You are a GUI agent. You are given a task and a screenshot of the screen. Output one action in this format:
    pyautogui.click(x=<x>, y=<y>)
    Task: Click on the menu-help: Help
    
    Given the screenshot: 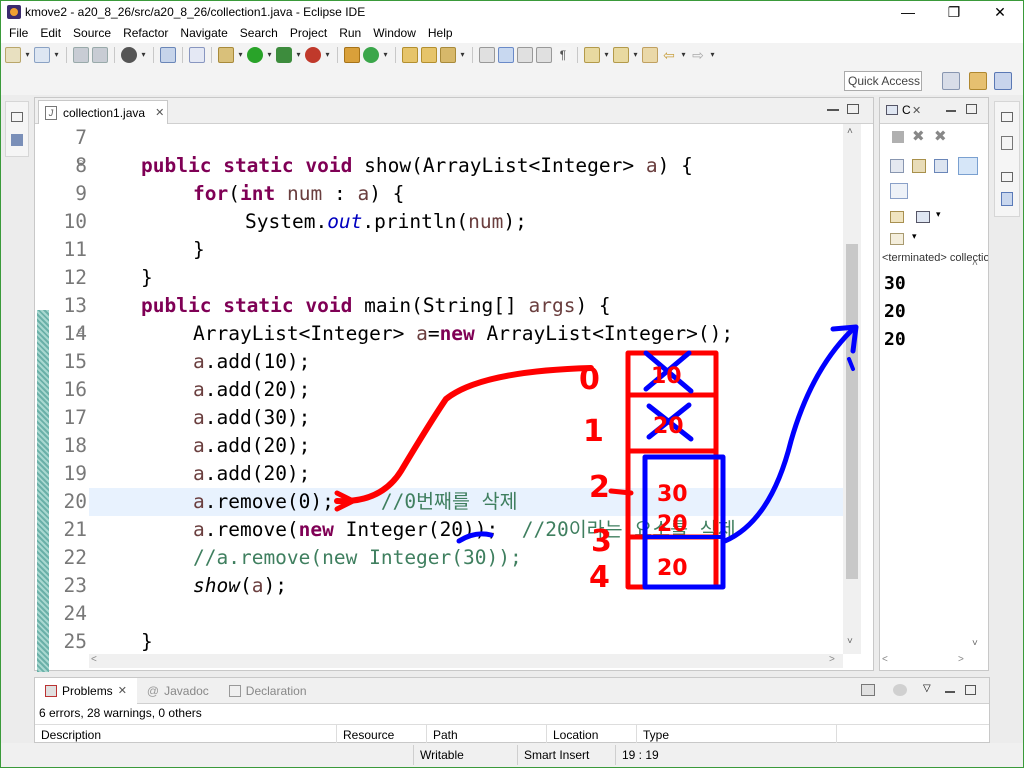 What is the action you would take?
    pyautogui.click(x=440, y=33)
    